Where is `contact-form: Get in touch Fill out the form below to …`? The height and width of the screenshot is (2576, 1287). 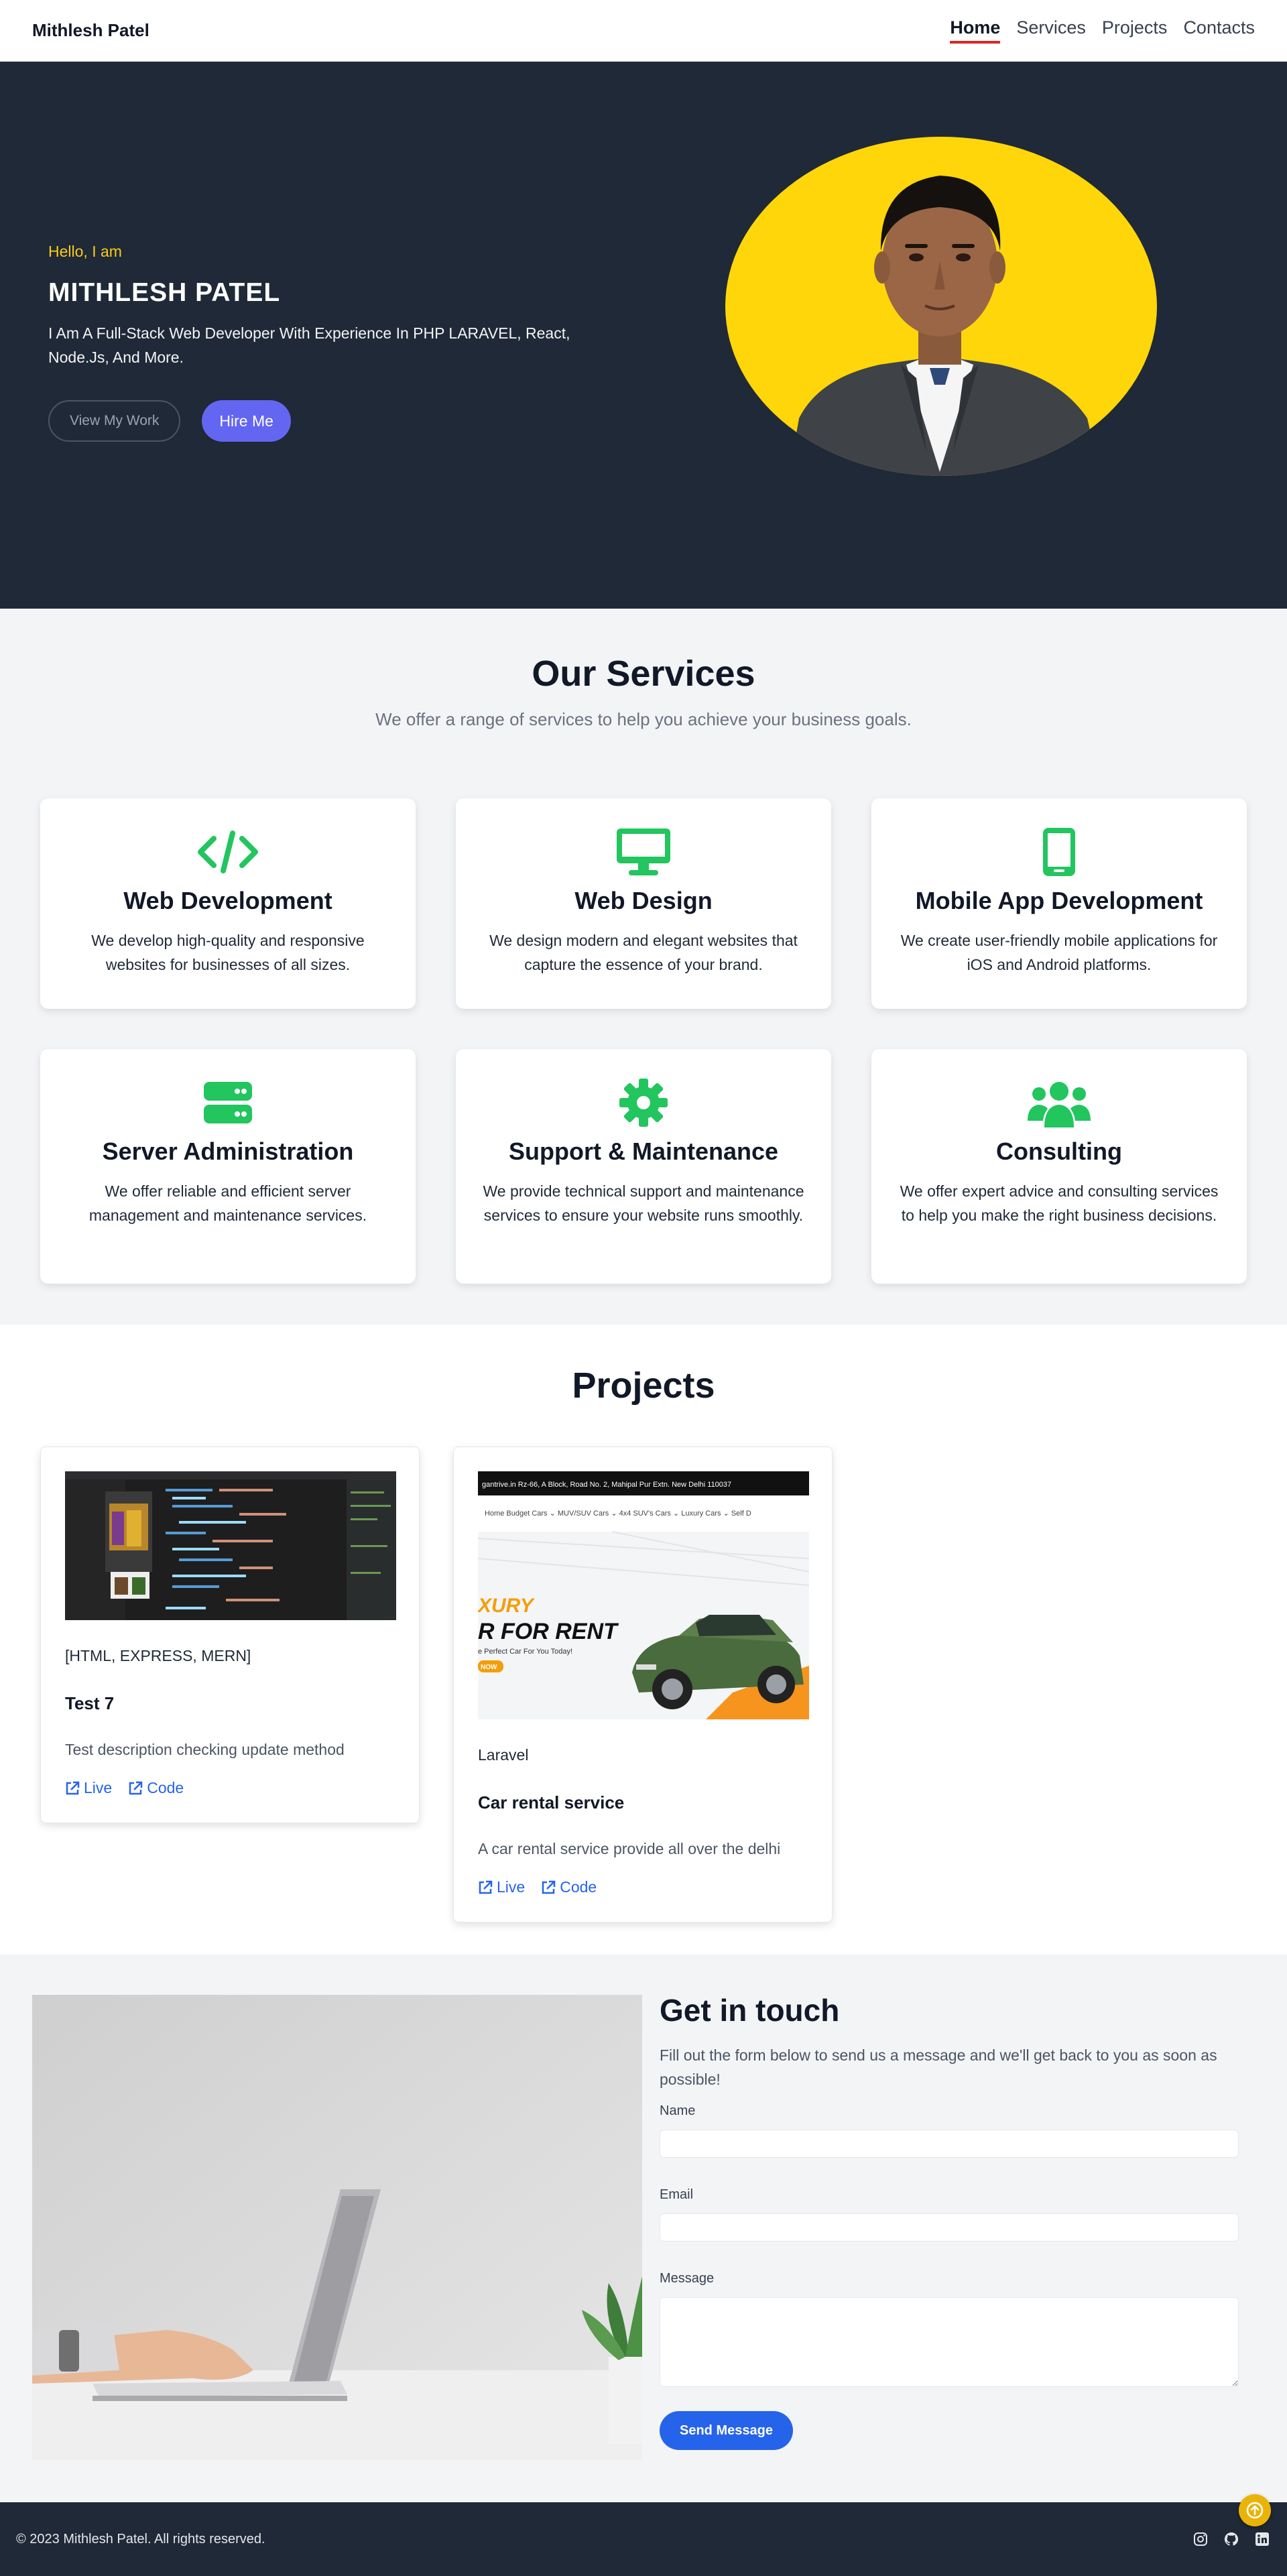 contact-form: Get in touch Fill out the form below to … is located at coordinates (949, 2221).